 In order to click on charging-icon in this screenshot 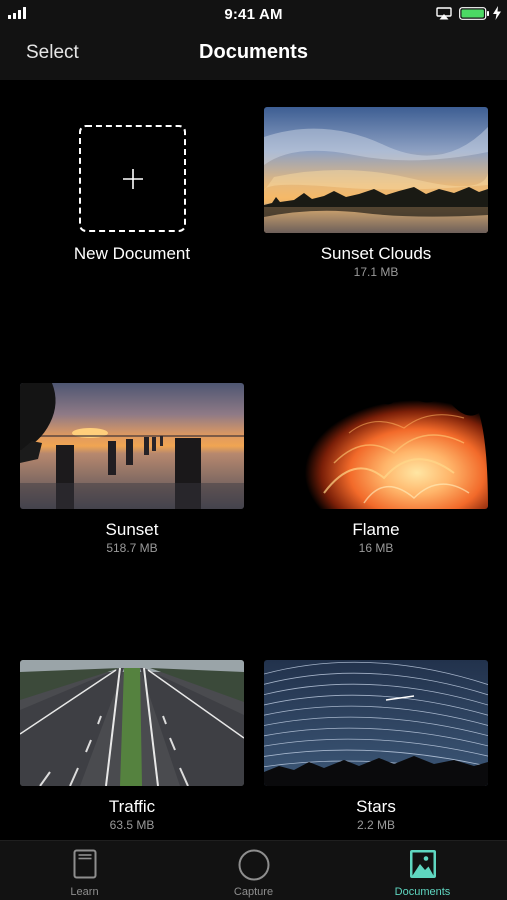, I will do `click(497, 13)`.